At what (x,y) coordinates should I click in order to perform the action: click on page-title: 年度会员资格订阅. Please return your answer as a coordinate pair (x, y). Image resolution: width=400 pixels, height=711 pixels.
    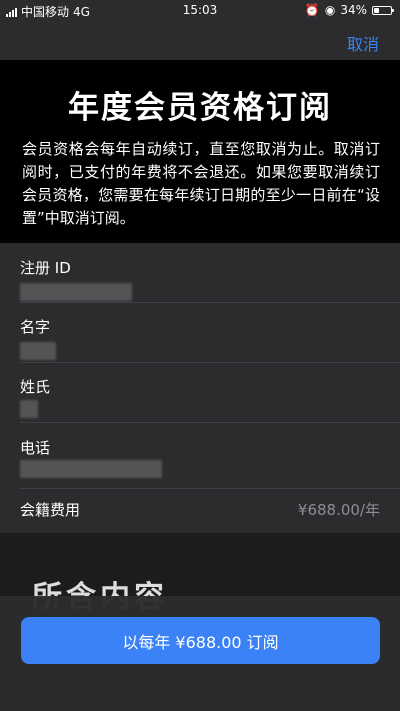
    Looking at the image, I should click on (200, 108).